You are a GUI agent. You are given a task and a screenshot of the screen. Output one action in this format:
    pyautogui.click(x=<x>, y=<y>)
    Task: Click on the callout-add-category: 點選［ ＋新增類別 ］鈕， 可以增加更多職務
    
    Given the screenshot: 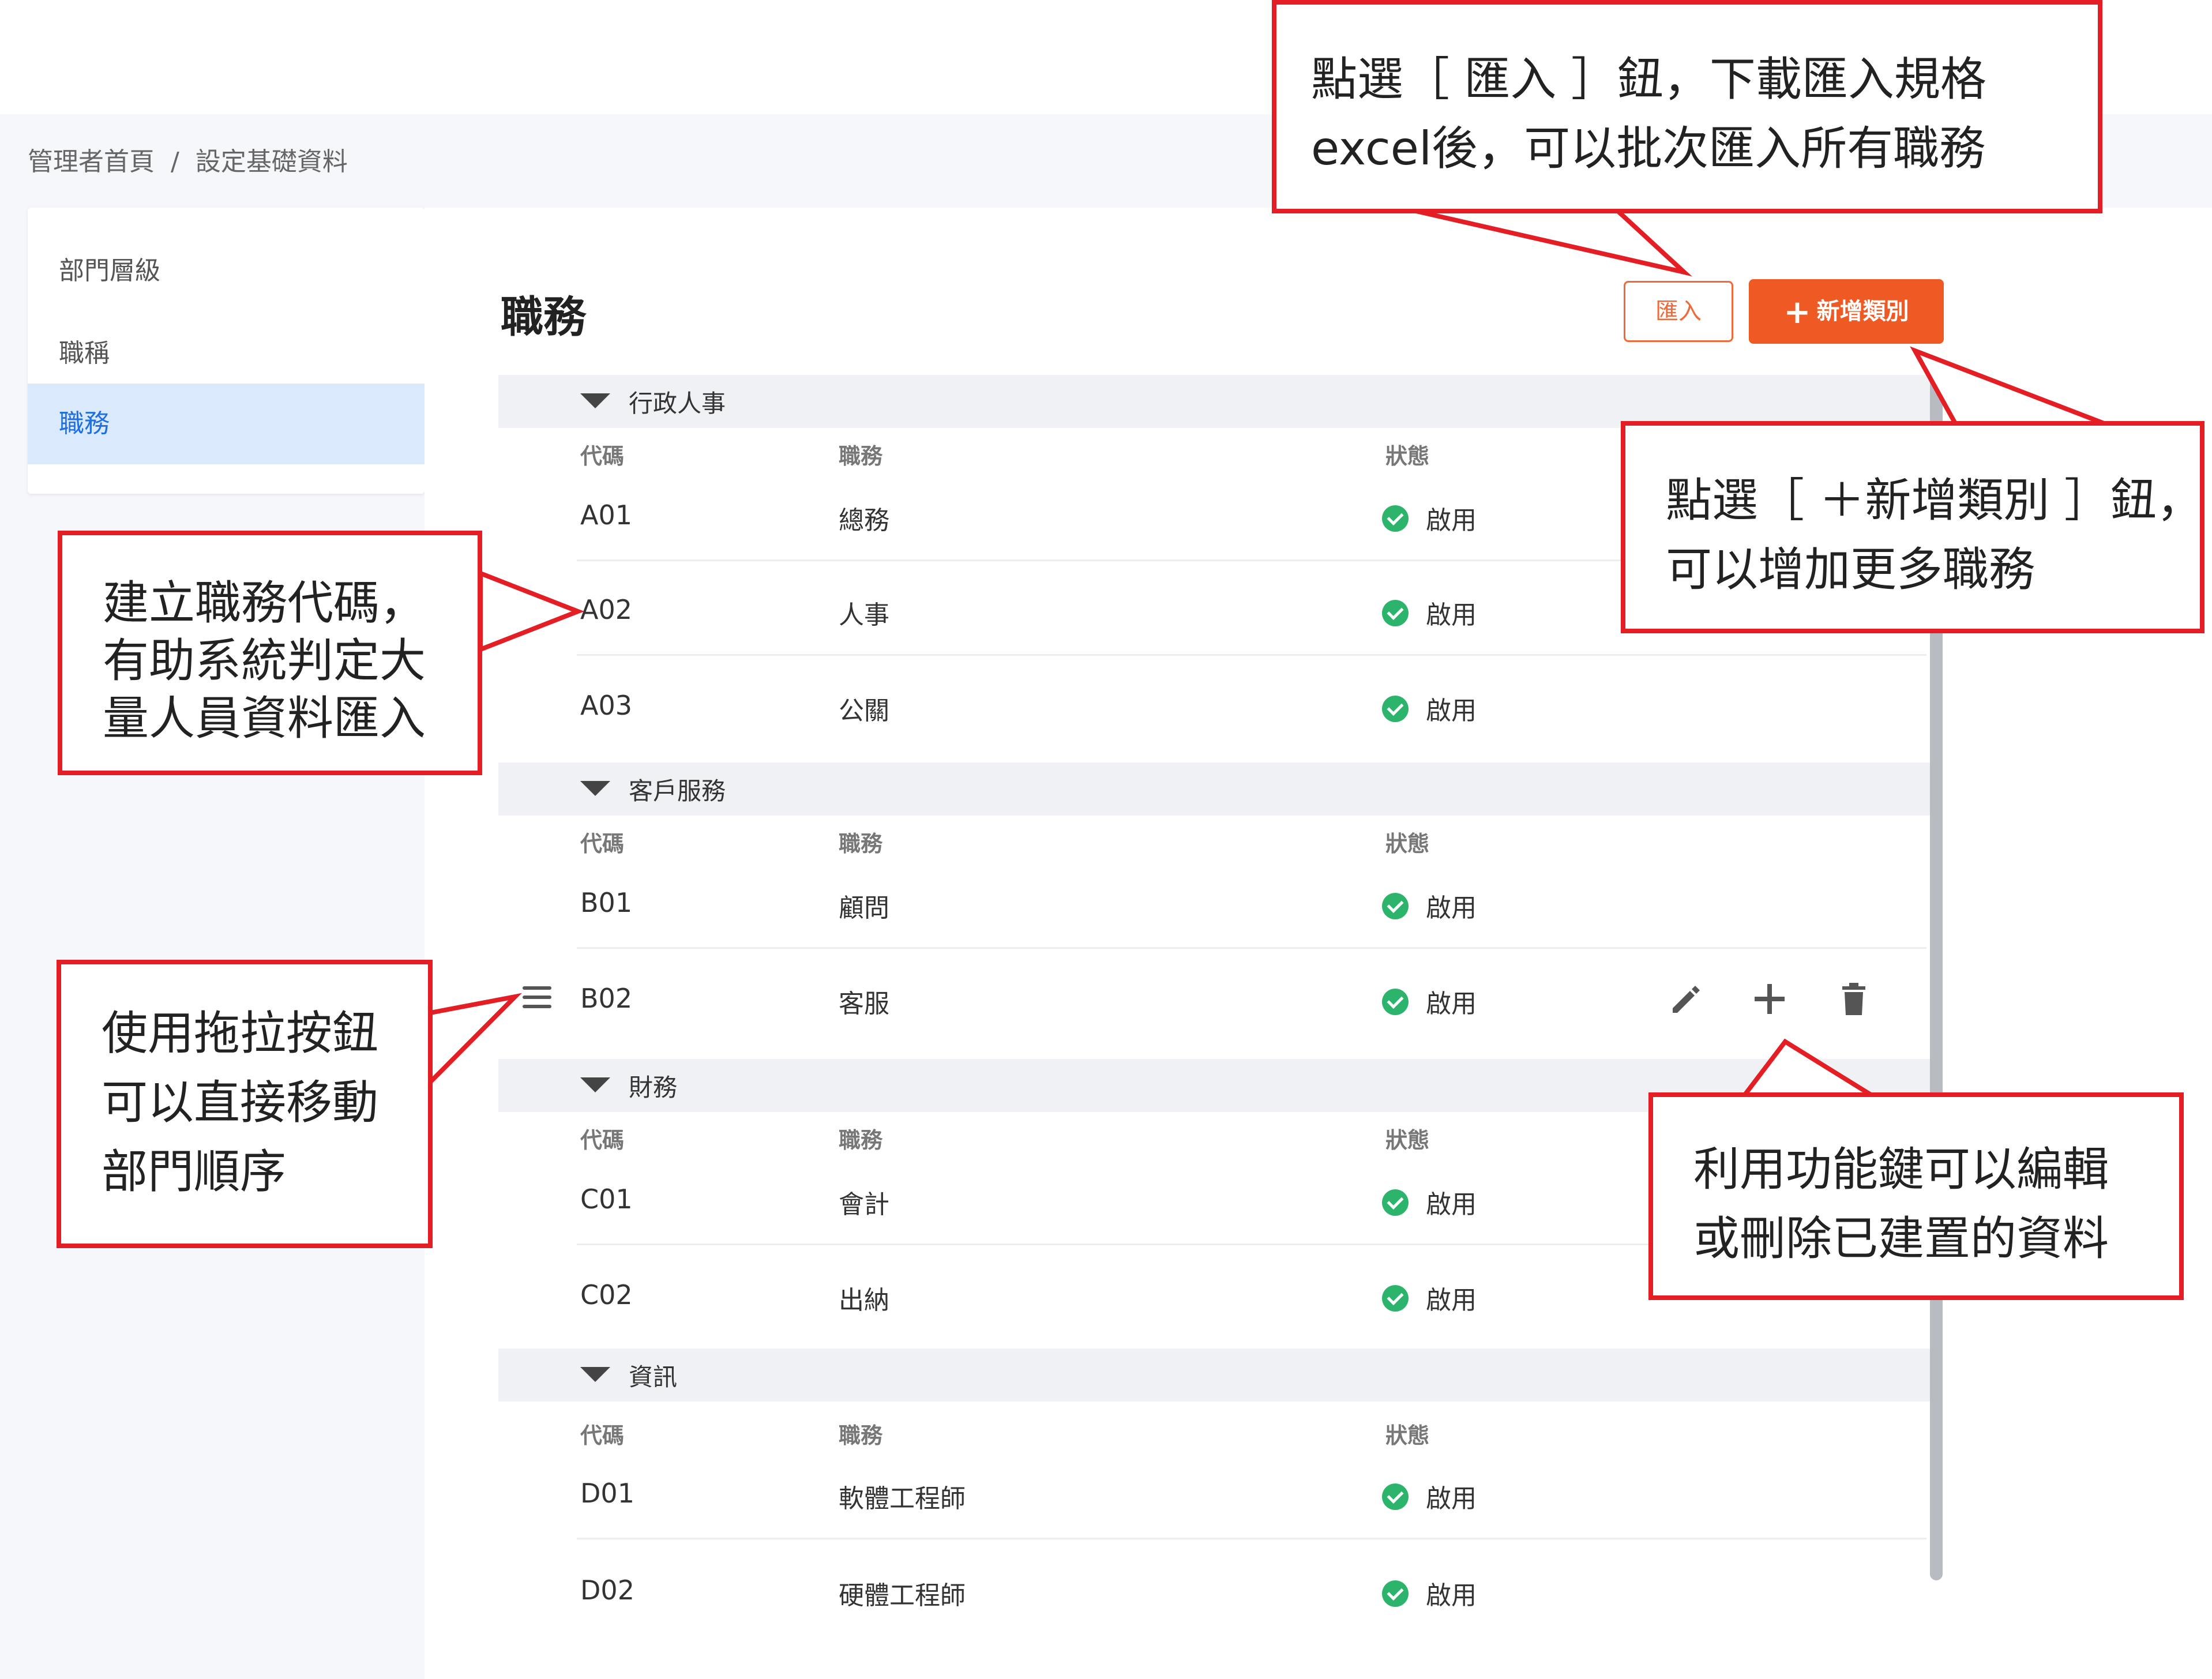 What is the action you would take?
    pyautogui.click(x=1913, y=527)
    